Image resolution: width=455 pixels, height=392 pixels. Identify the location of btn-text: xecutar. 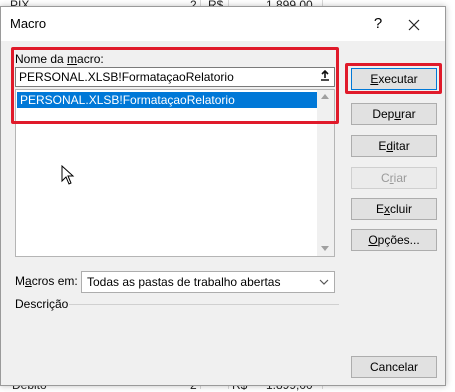
(398, 79).